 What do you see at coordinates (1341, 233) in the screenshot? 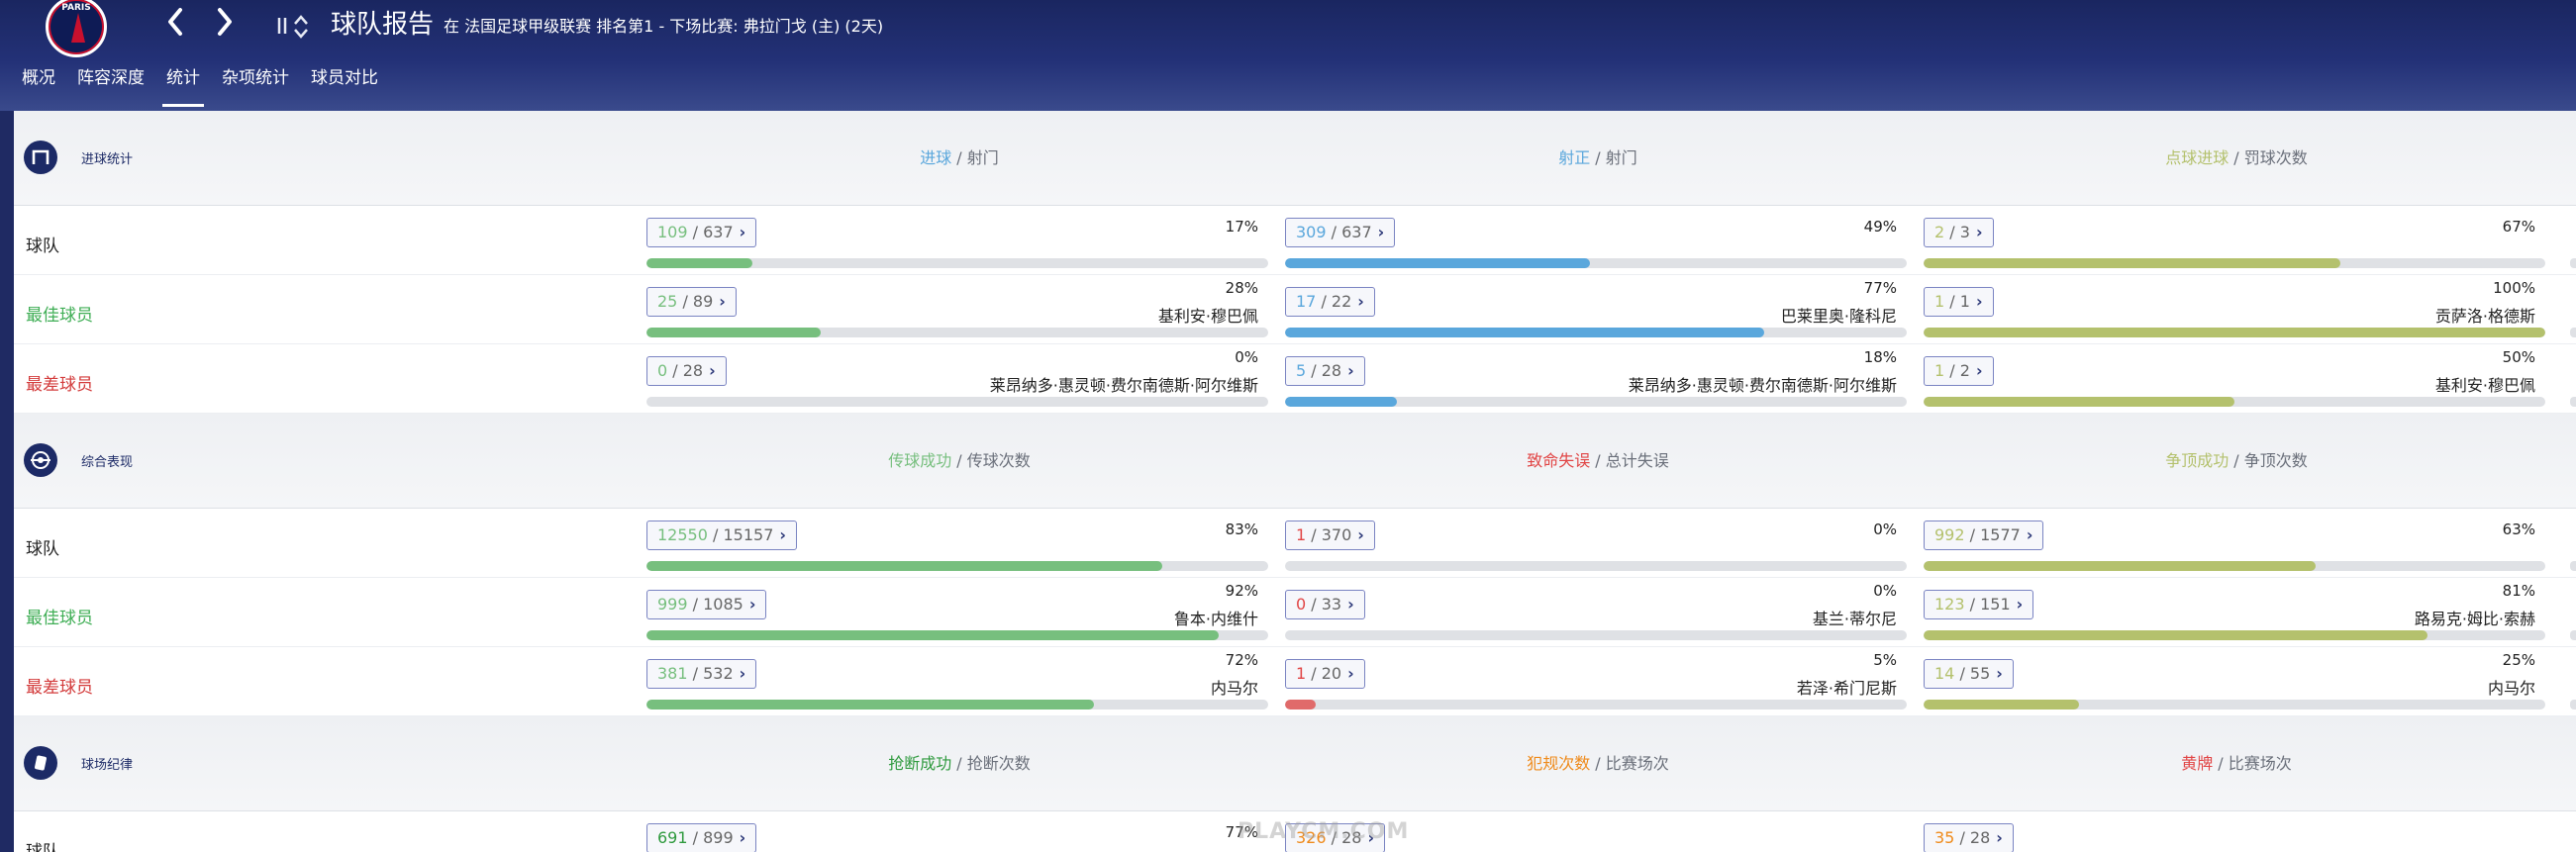
I see `stat-value-button: 309 / 637 ›` at bounding box center [1341, 233].